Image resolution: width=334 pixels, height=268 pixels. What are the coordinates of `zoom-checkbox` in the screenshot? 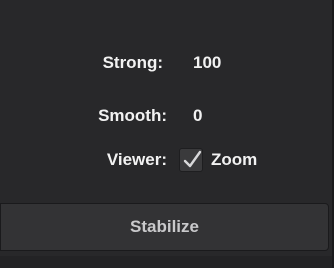 It's located at (191, 160).